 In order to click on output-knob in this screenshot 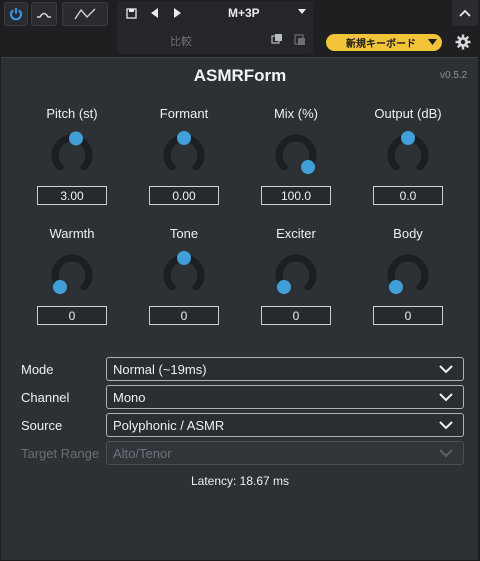, I will do `click(408, 155)`.